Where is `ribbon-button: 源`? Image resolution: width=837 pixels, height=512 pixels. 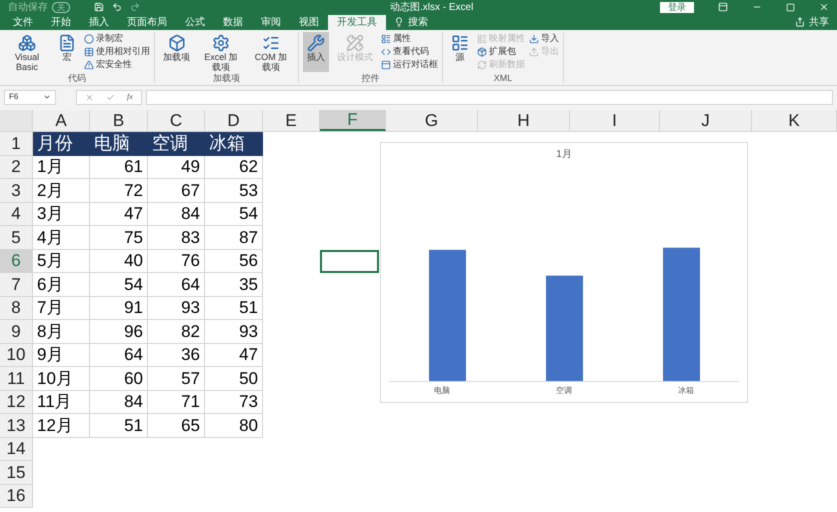 ribbon-button: 源 is located at coordinates (460, 52).